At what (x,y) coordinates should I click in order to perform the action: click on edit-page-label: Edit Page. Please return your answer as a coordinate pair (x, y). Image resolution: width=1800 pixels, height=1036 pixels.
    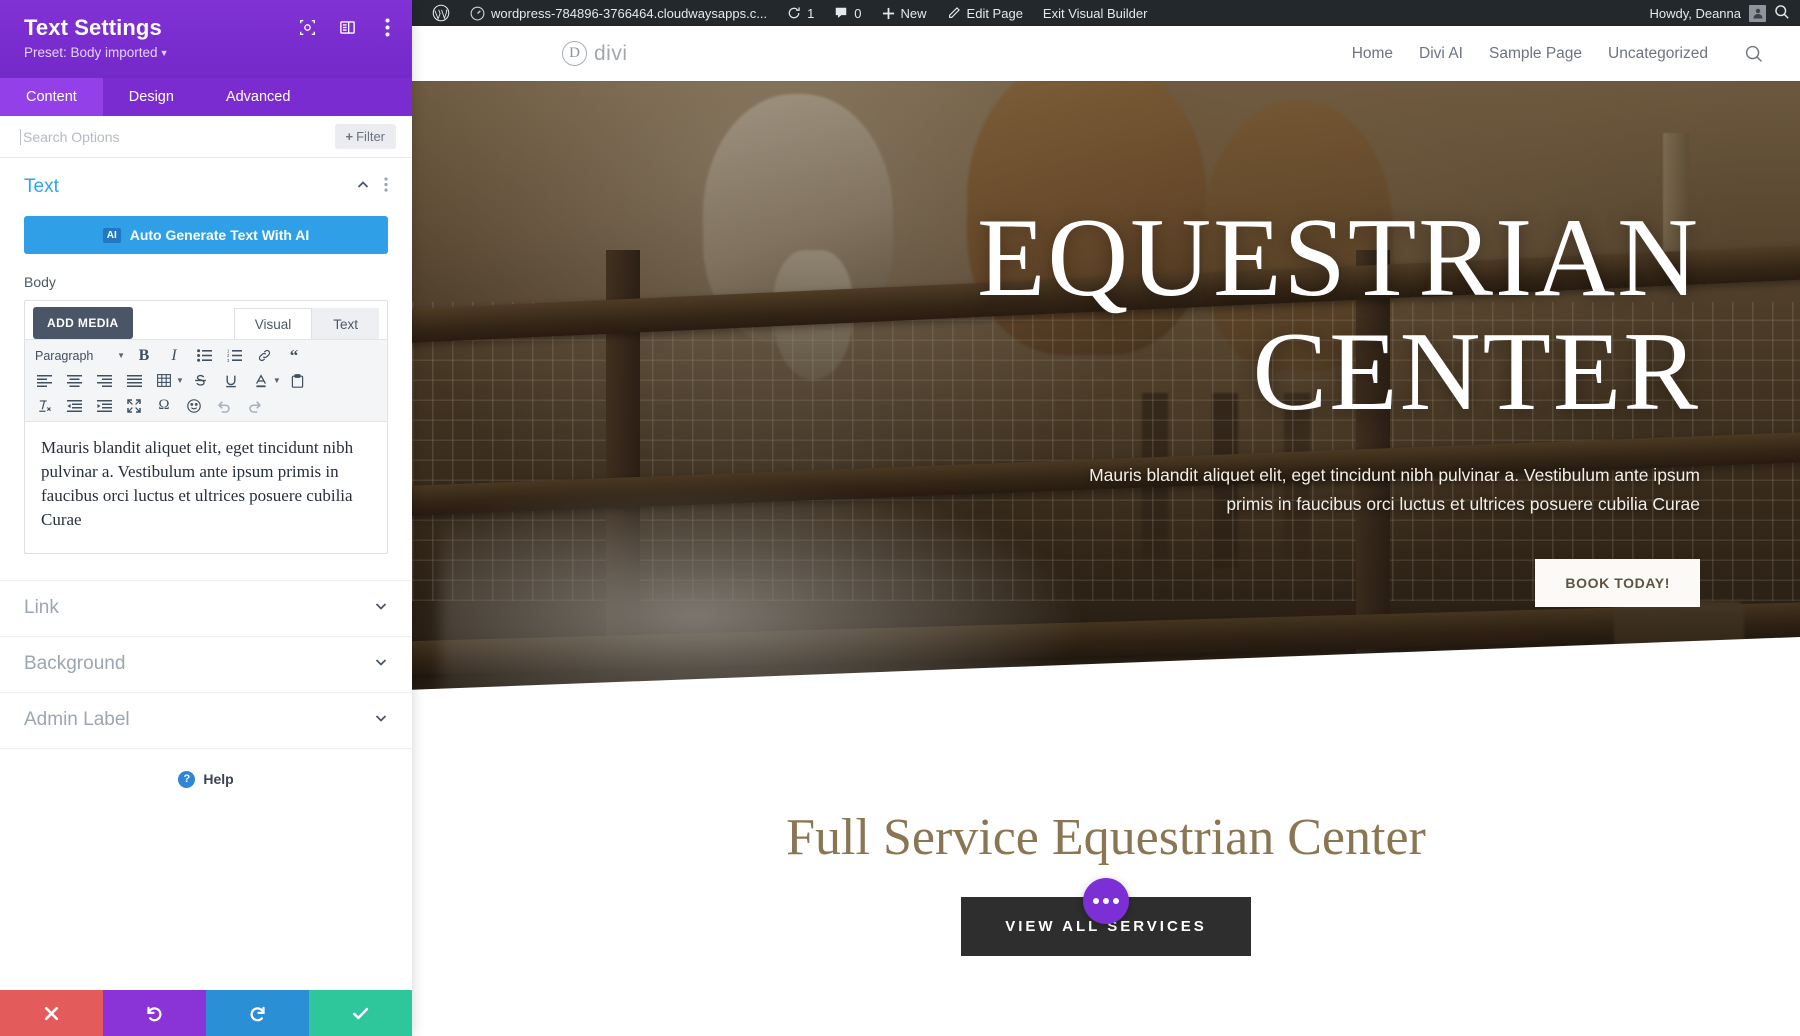
    Looking at the image, I should click on (994, 13).